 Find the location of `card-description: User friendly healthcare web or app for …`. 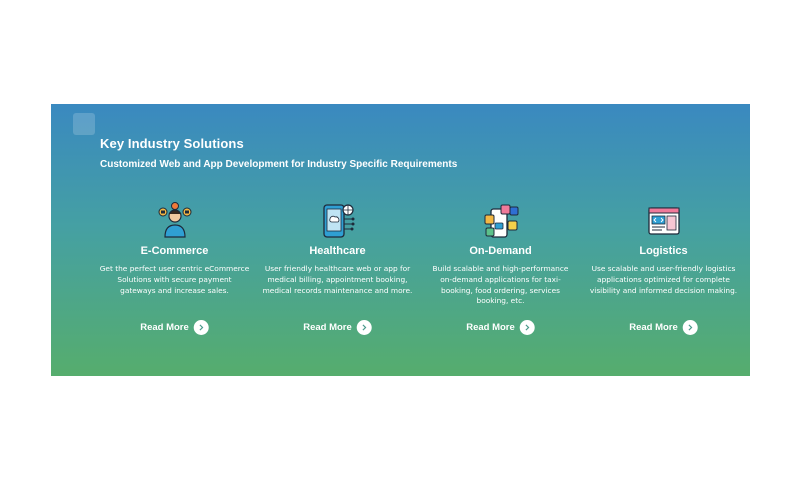

card-description: User friendly healthcare web or app for … is located at coordinates (337, 279).